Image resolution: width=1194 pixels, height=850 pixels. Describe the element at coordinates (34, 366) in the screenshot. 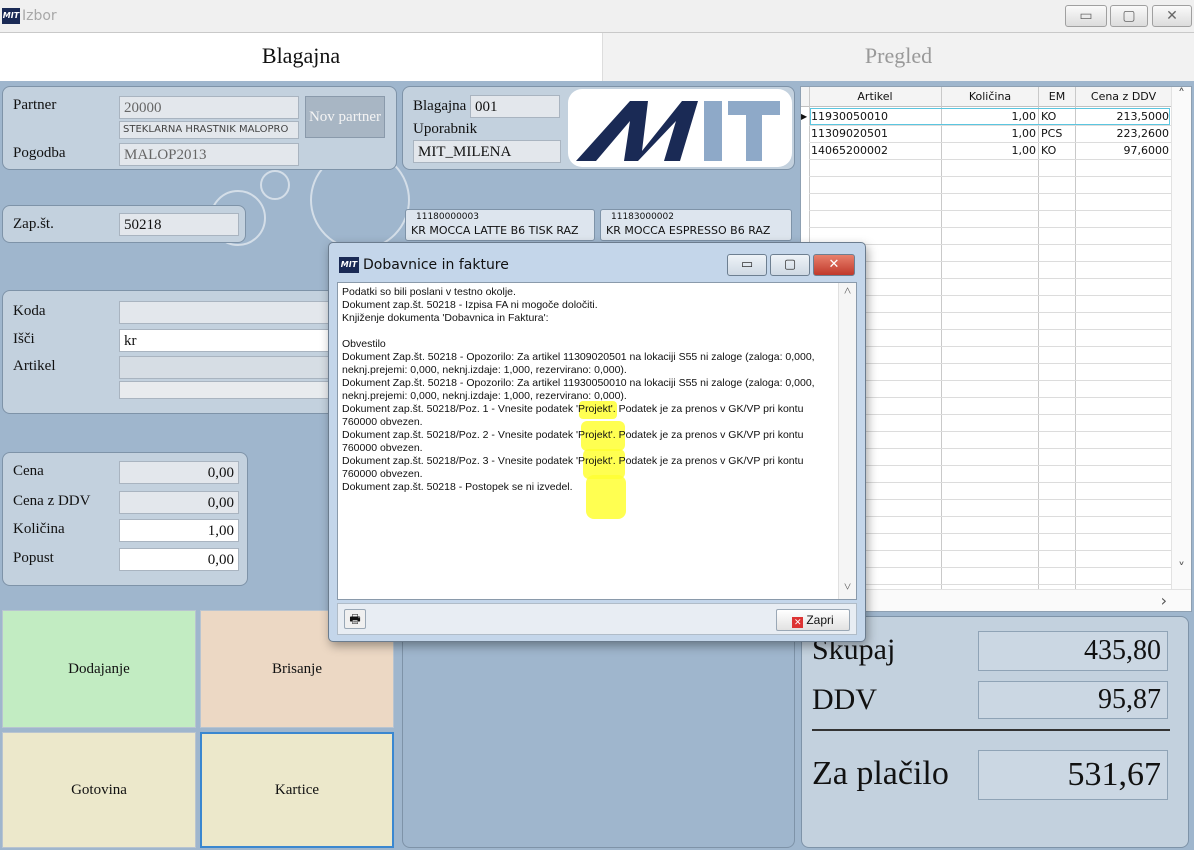

I see `artikel-label: Artikel` at that location.